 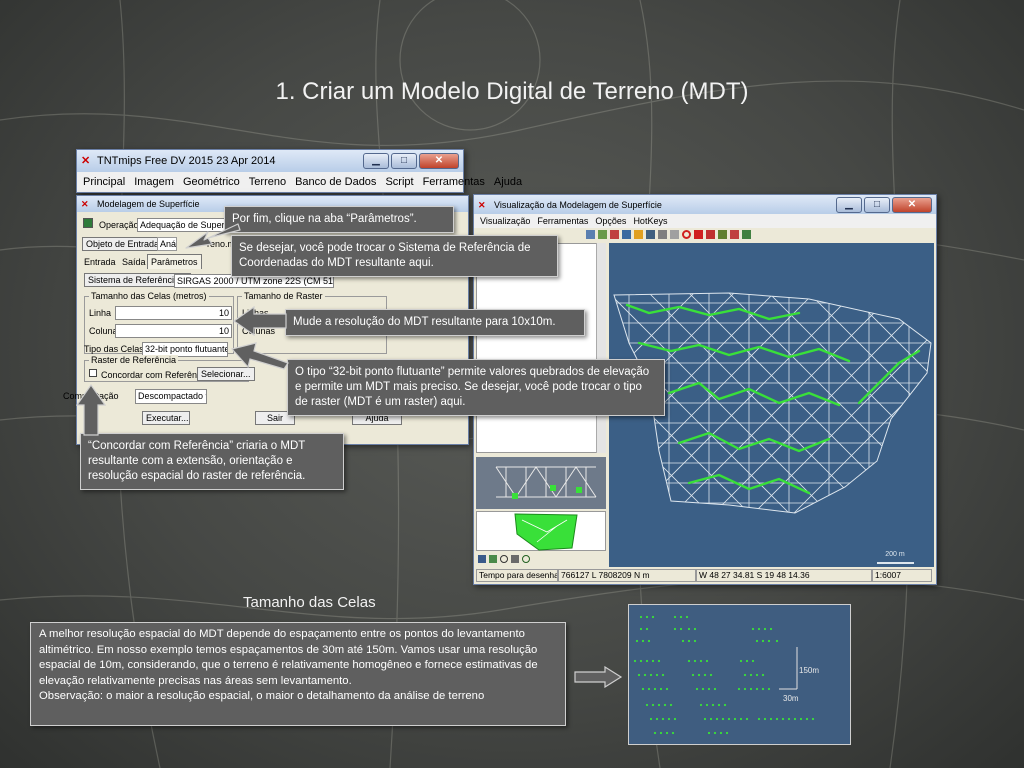 What do you see at coordinates (173, 331) in the screenshot?
I see `column-input: 10` at bounding box center [173, 331].